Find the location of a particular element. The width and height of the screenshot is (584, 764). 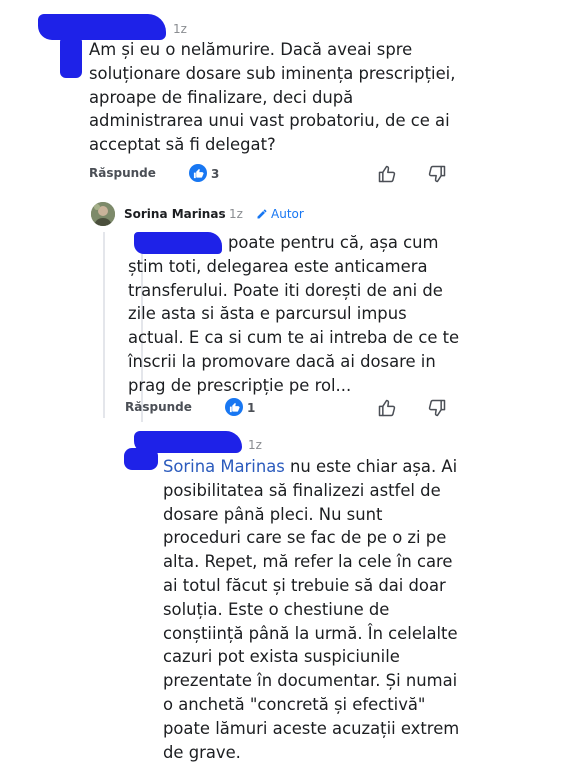

pencil-icon is located at coordinates (262, 213).